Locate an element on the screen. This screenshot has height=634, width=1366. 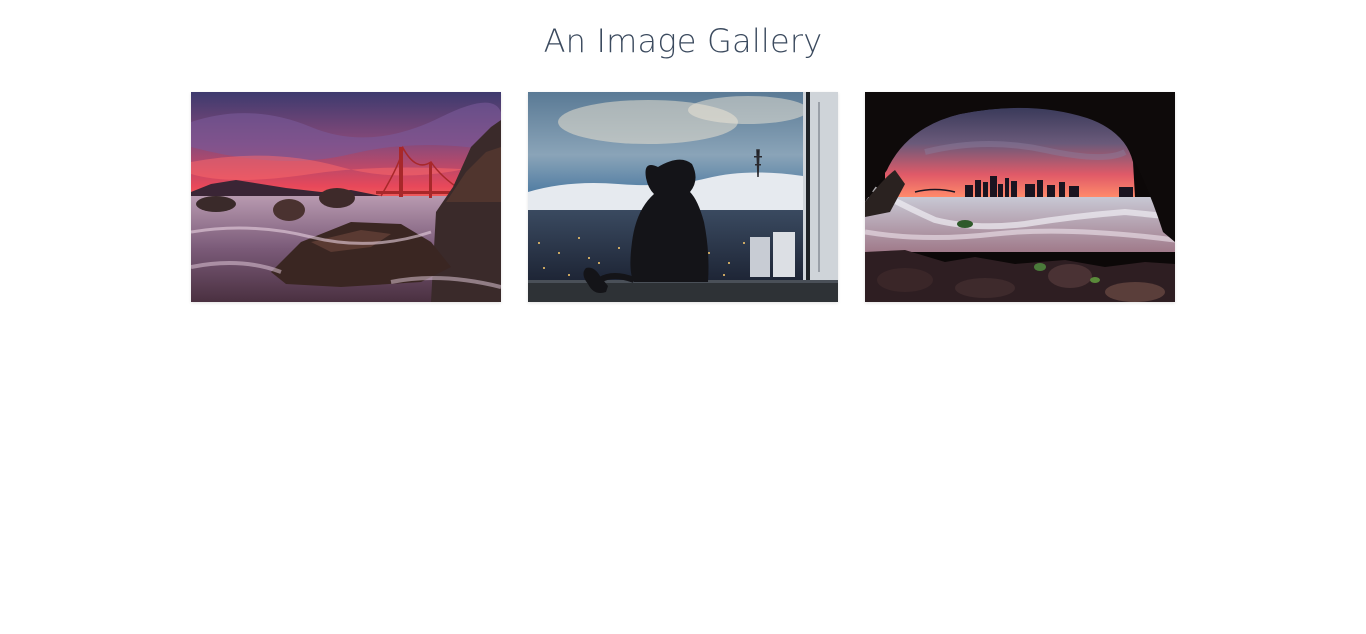
page-title: An Image Gallery is located at coordinates (683, 41).